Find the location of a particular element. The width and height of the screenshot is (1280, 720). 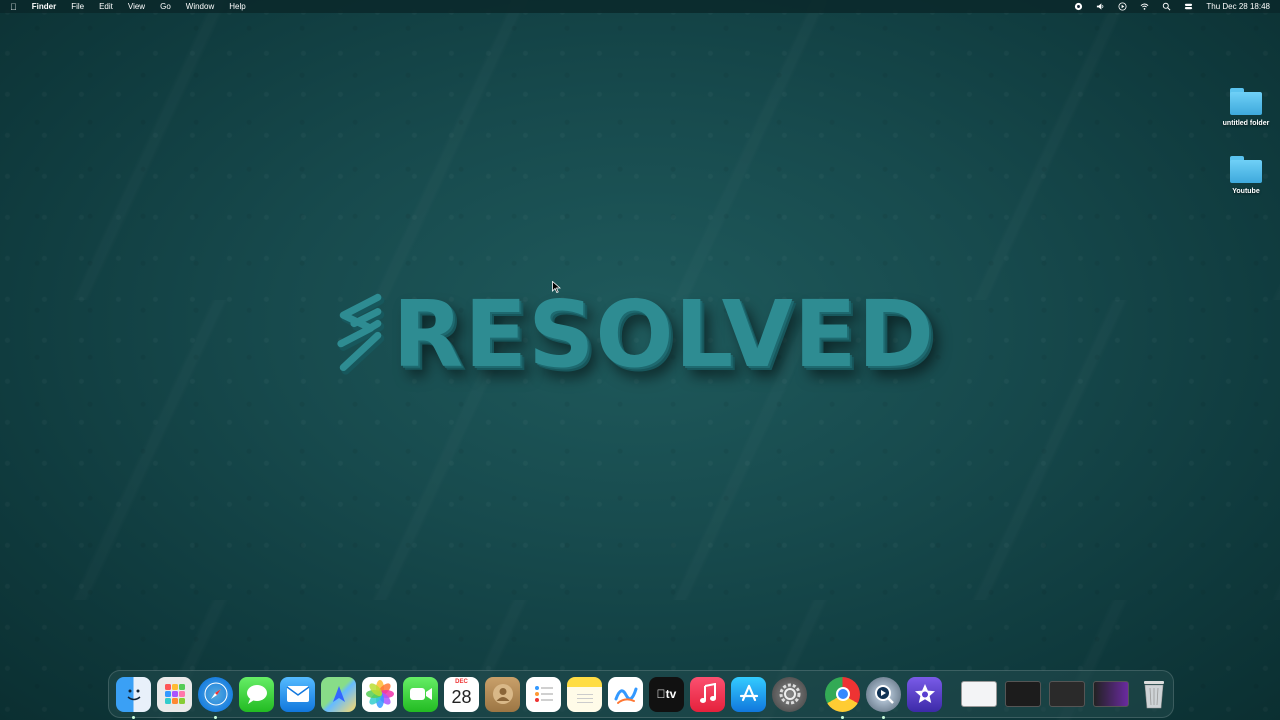

dock-music is located at coordinates (707, 694).